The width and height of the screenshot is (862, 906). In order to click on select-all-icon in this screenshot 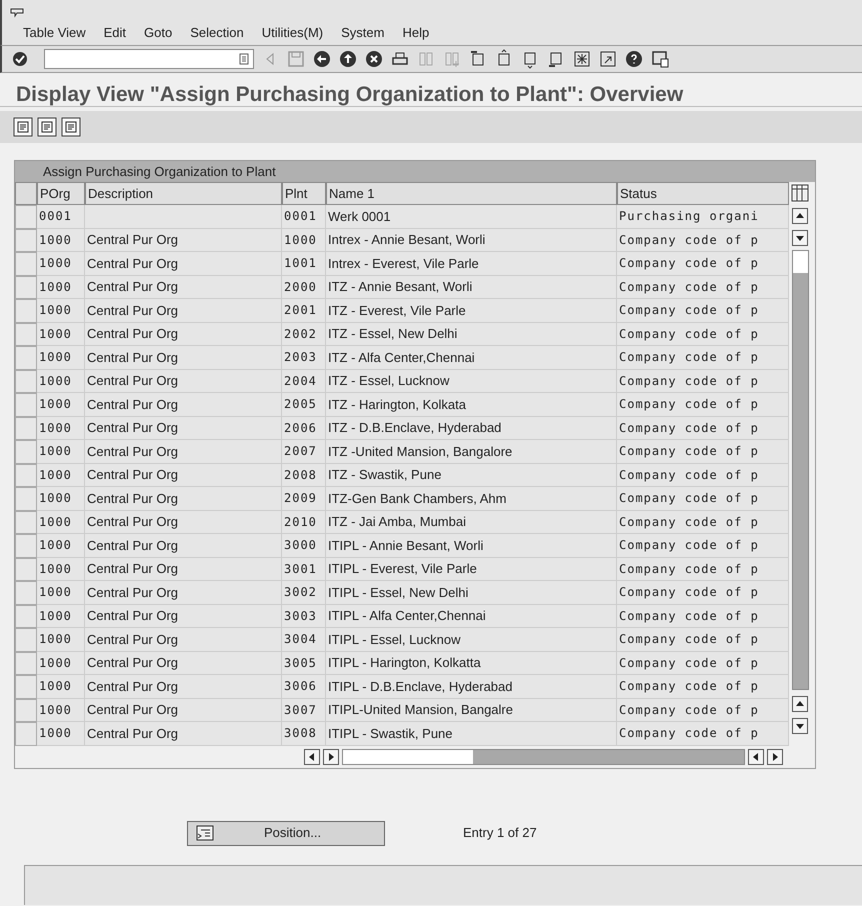, I will do `click(47, 127)`.